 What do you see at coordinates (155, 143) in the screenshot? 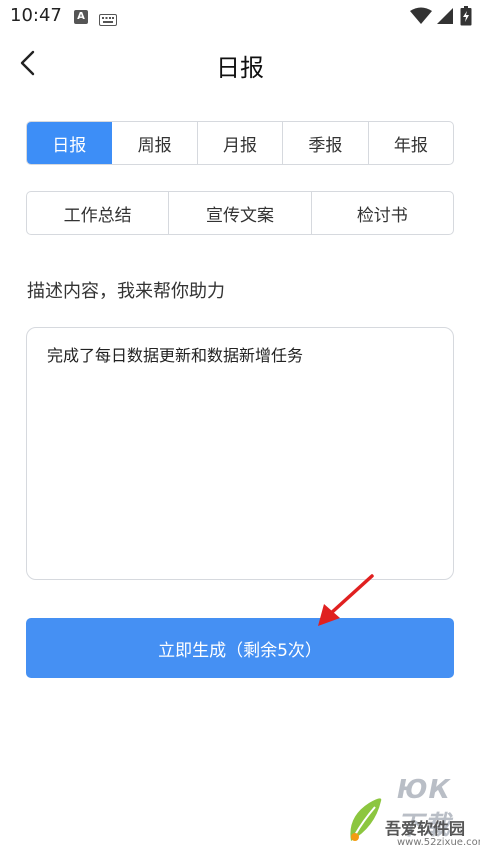
I see `tab-weekly: 周报` at bounding box center [155, 143].